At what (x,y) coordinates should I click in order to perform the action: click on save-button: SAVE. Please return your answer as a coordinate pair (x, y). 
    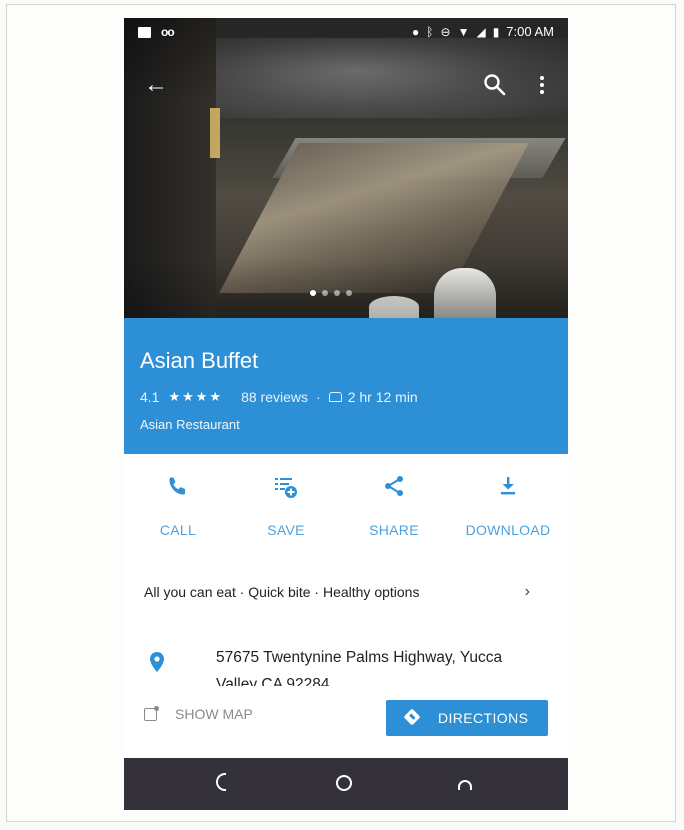
    Looking at the image, I should click on (286, 504).